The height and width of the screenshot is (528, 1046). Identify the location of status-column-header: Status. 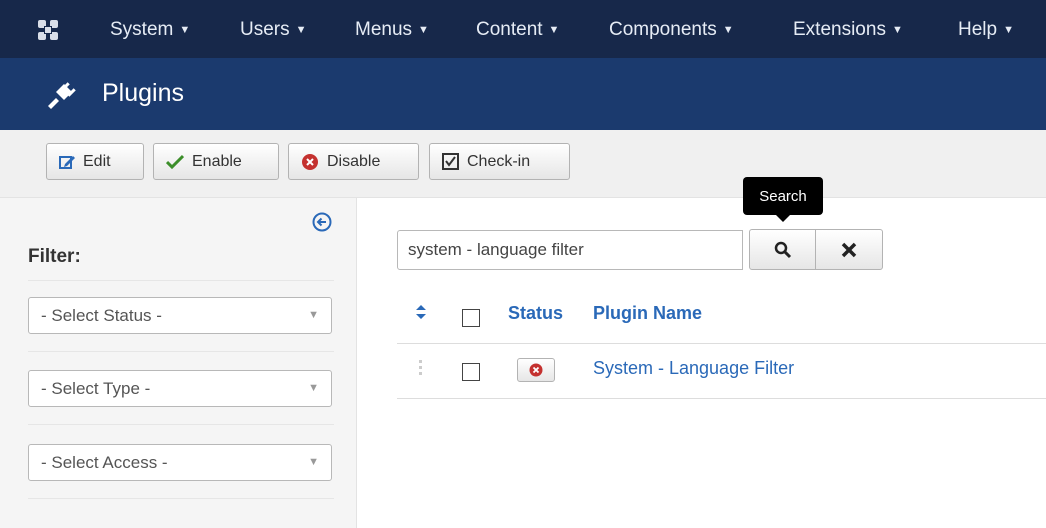
(535, 313).